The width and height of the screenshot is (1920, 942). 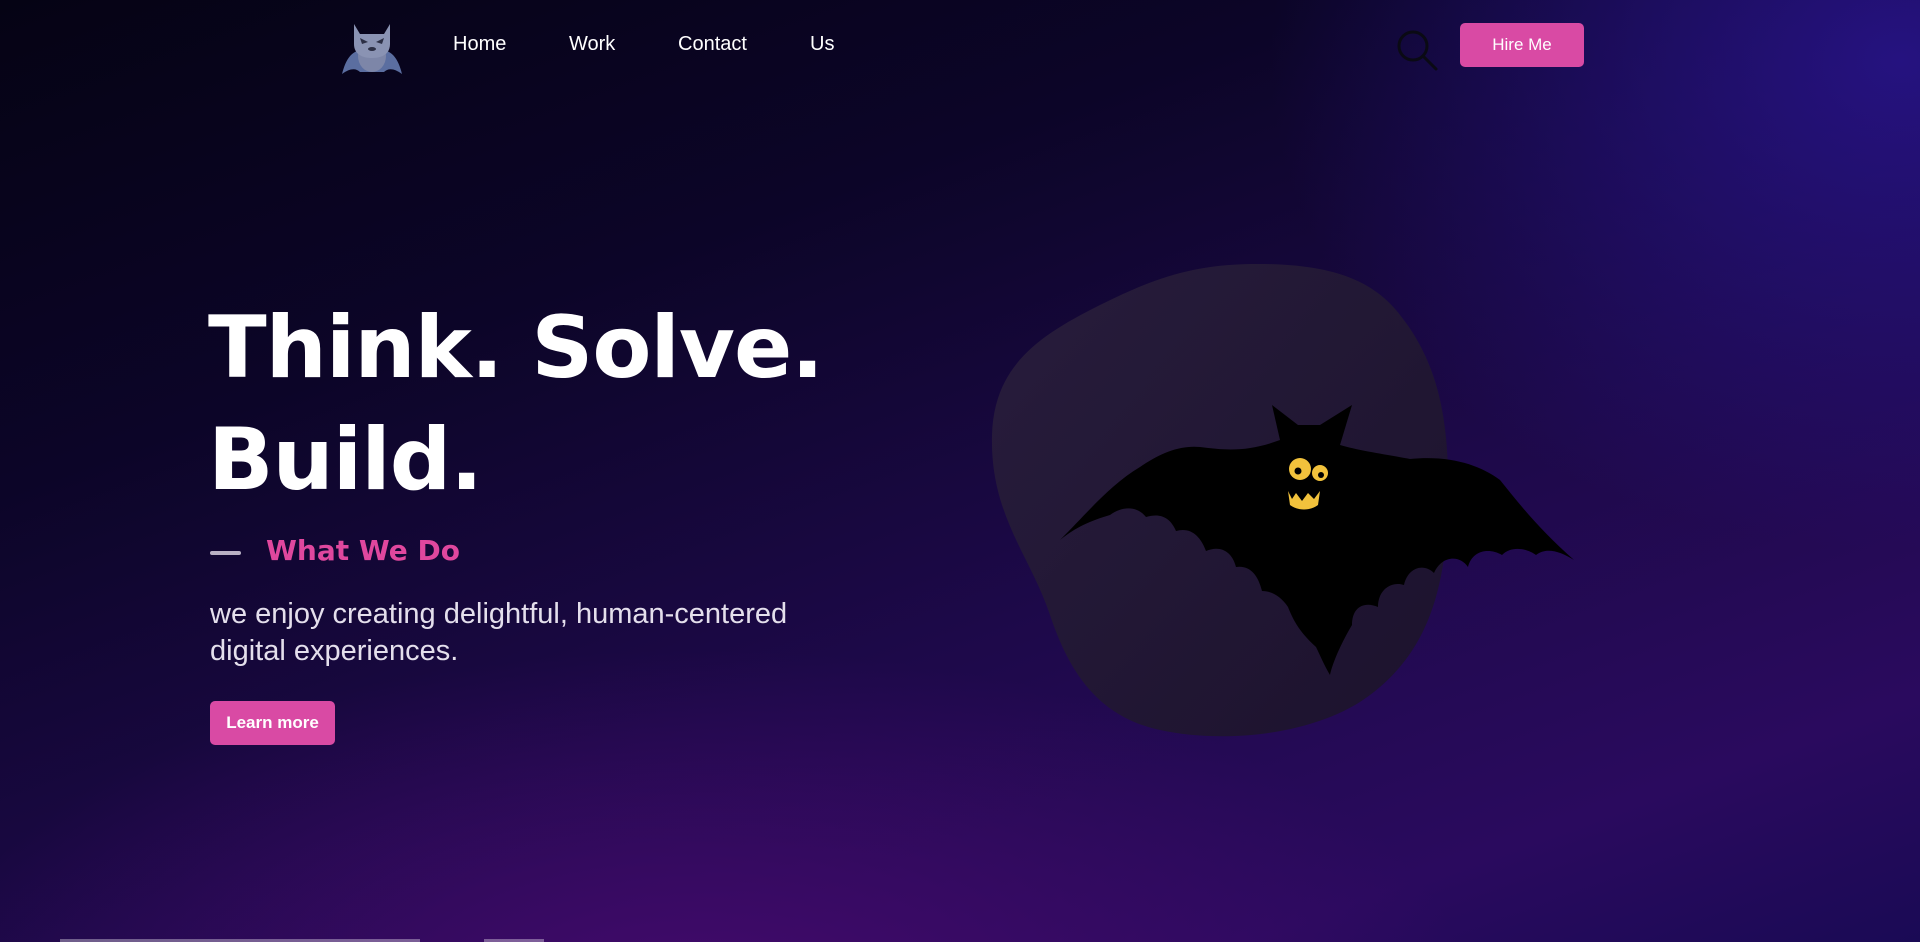 What do you see at coordinates (516, 348) in the screenshot?
I see `headline-line-1: Think. Solve.` at bounding box center [516, 348].